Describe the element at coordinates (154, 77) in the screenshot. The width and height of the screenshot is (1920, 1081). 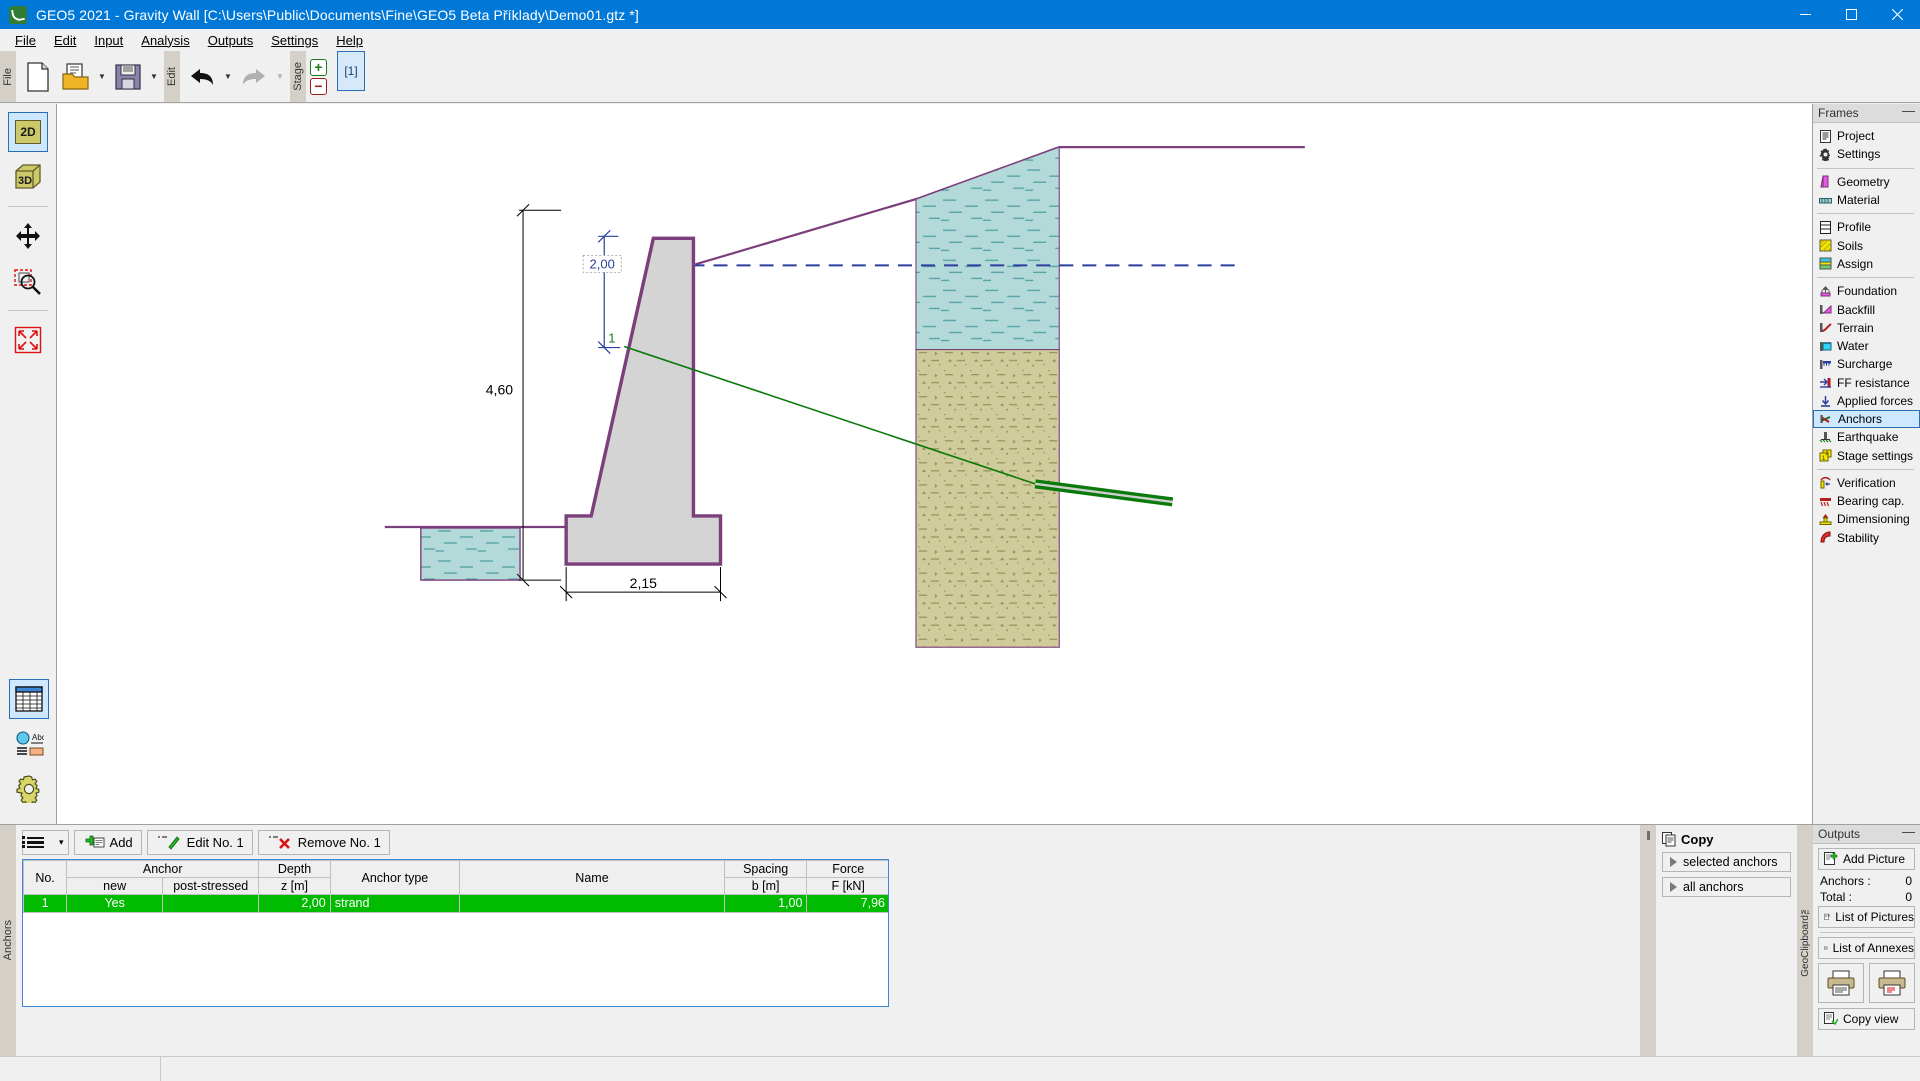
I see `save-file-dropdown: ▼` at that location.